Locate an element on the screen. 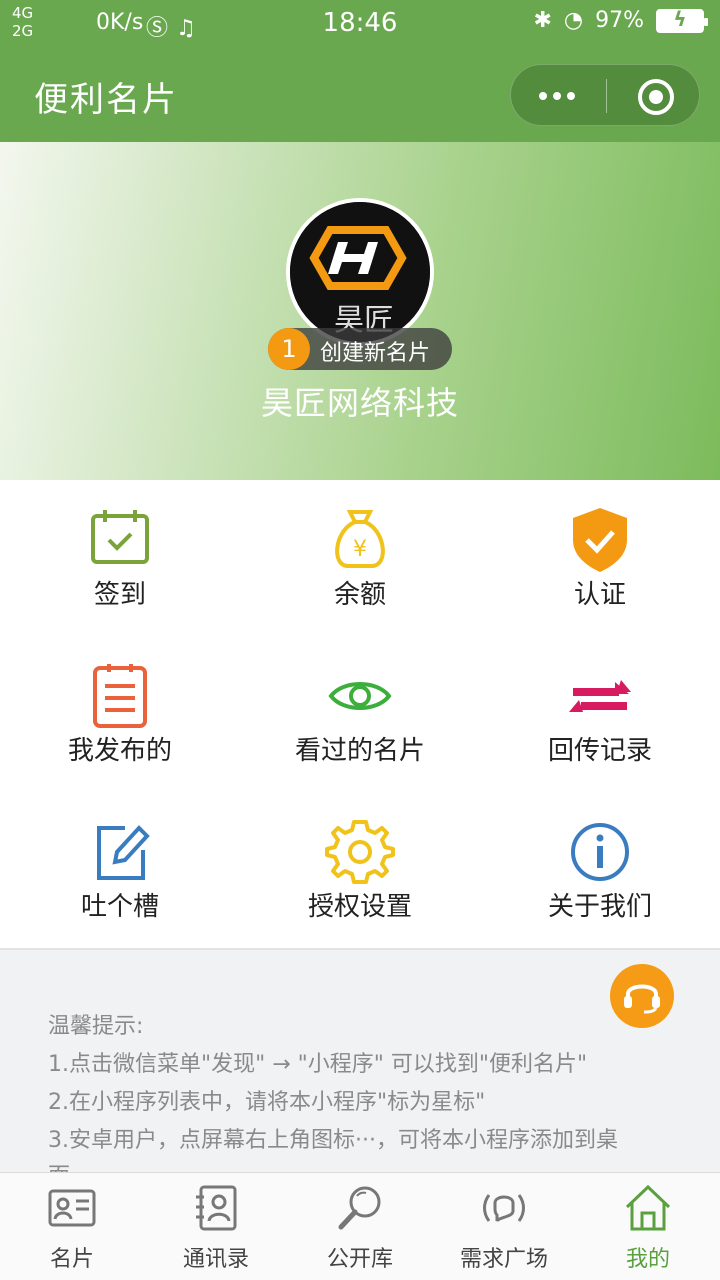 This screenshot has height=1280, width=720. menu-about-us: 关于我们 is located at coordinates (600, 870).